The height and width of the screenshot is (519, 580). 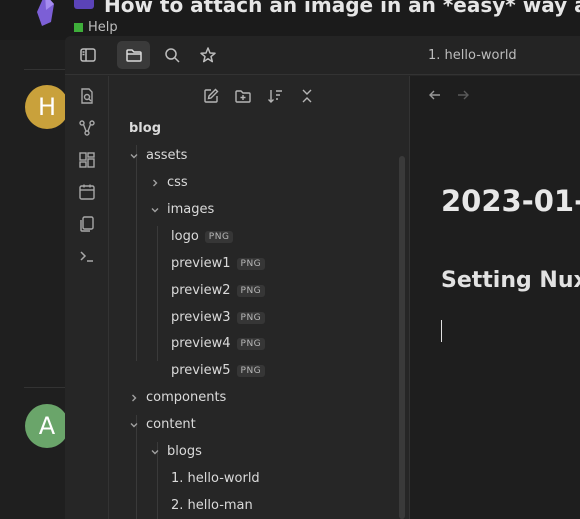 I want to click on folder-label: images, so click(x=191, y=209).